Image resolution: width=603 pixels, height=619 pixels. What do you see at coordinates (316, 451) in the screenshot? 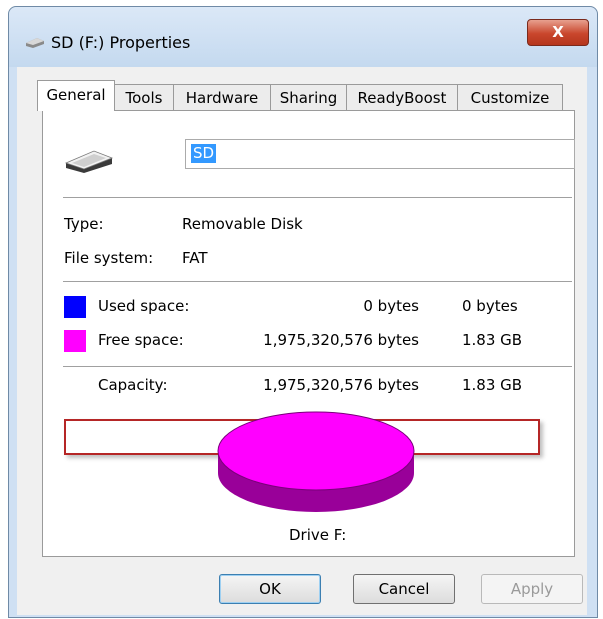
I see `pie-free-slice` at bounding box center [316, 451].